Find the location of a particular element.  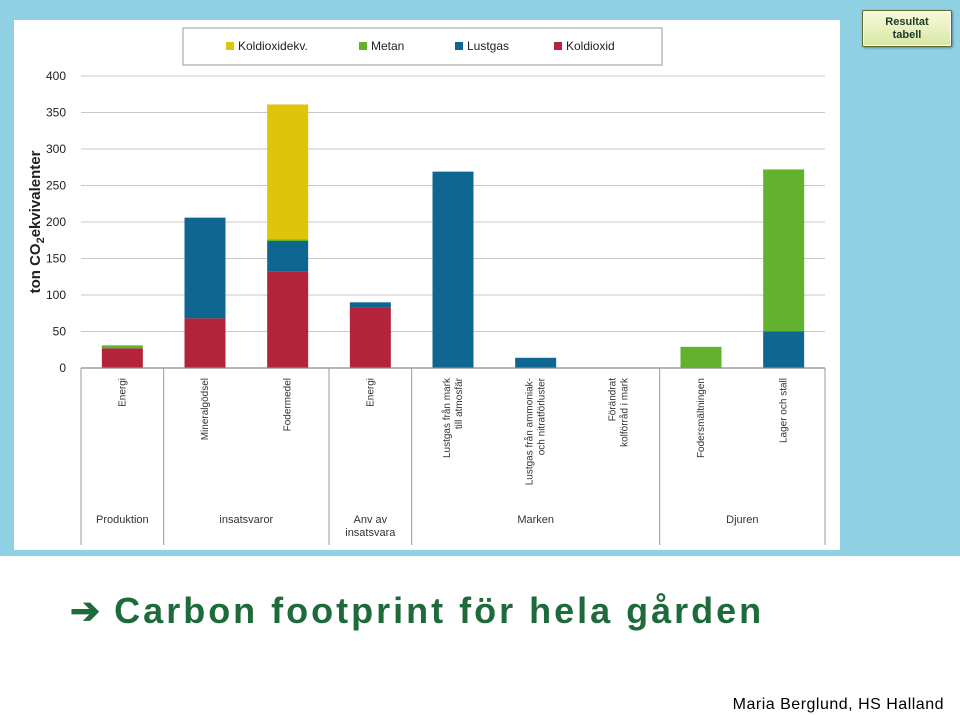

x-category-label: Fodermedel is located at coordinates (288, 404).